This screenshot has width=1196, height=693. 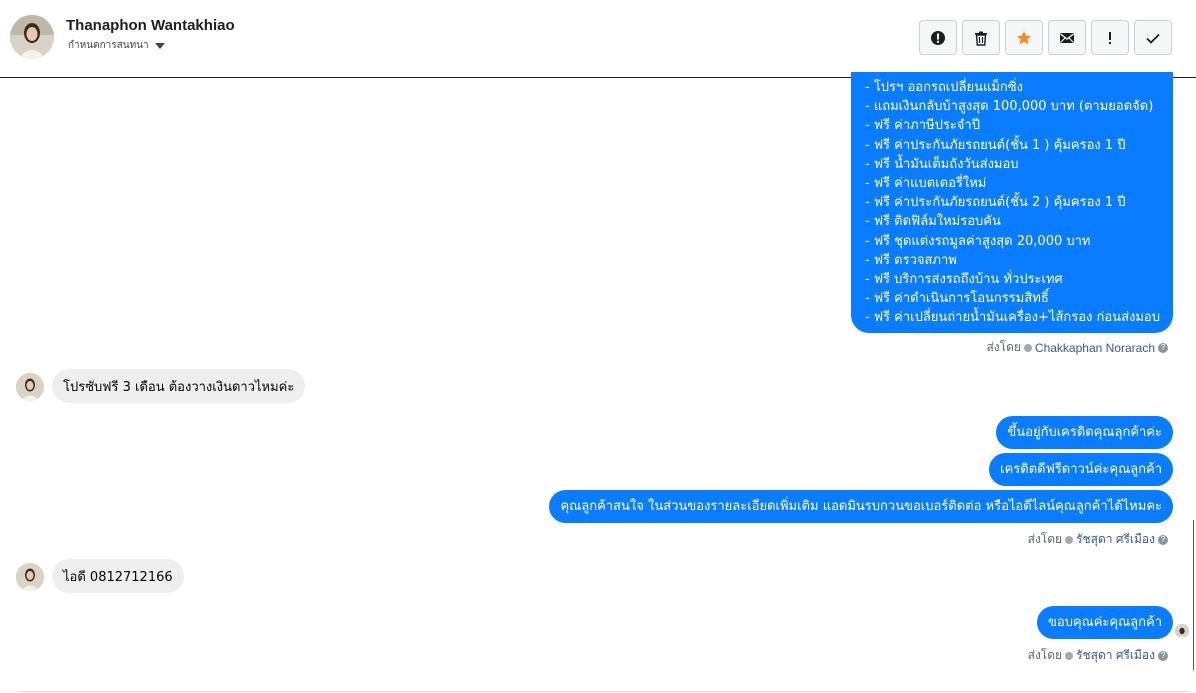 I want to click on promo-line: - ฟรี ค่าแบตเตอรี่ใหม่, so click(x=926, y=184).